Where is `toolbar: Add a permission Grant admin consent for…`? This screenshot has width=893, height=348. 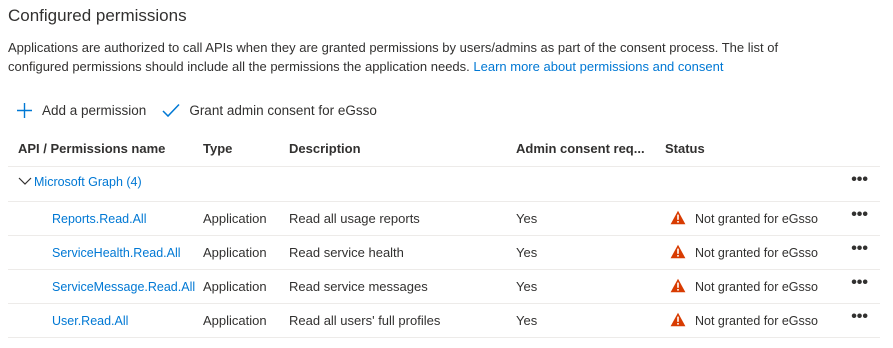 toolbar: Add a permission Grant admin consent for… is located at coordinates (196, 110).